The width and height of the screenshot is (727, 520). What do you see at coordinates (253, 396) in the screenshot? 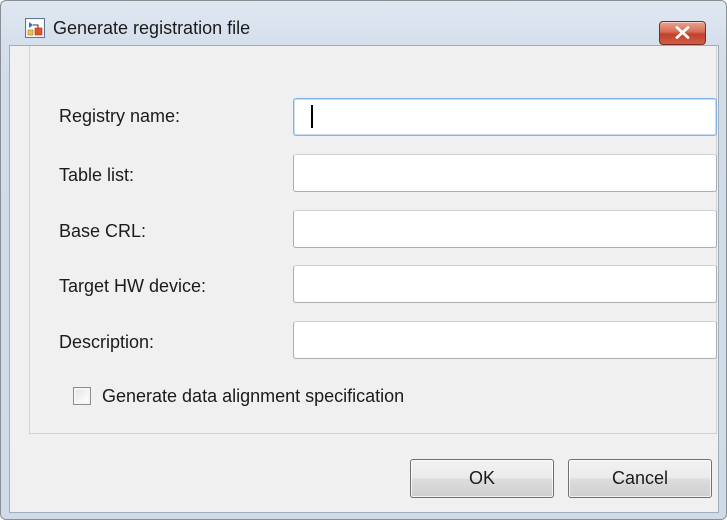
I see `data-alignment-checkbox-label: Generate data alignment specification` at bounding box center [253, 396].